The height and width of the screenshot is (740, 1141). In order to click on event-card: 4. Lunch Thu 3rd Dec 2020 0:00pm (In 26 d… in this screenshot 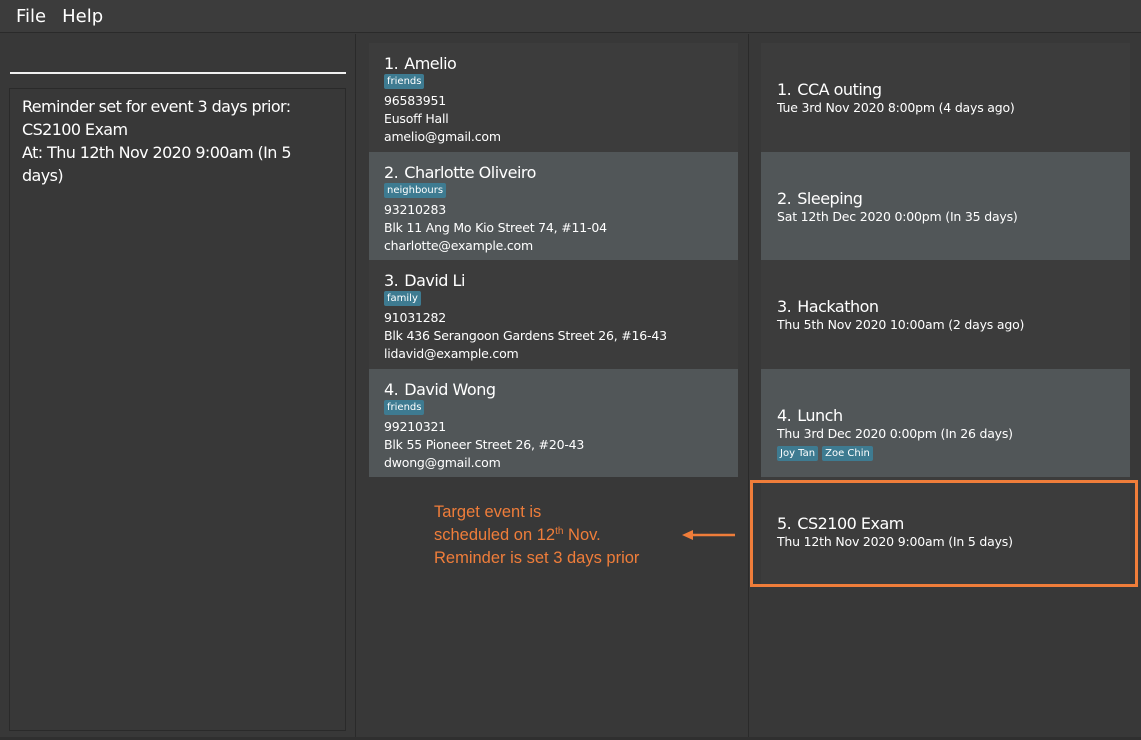, I will do `click(945, 422)`.